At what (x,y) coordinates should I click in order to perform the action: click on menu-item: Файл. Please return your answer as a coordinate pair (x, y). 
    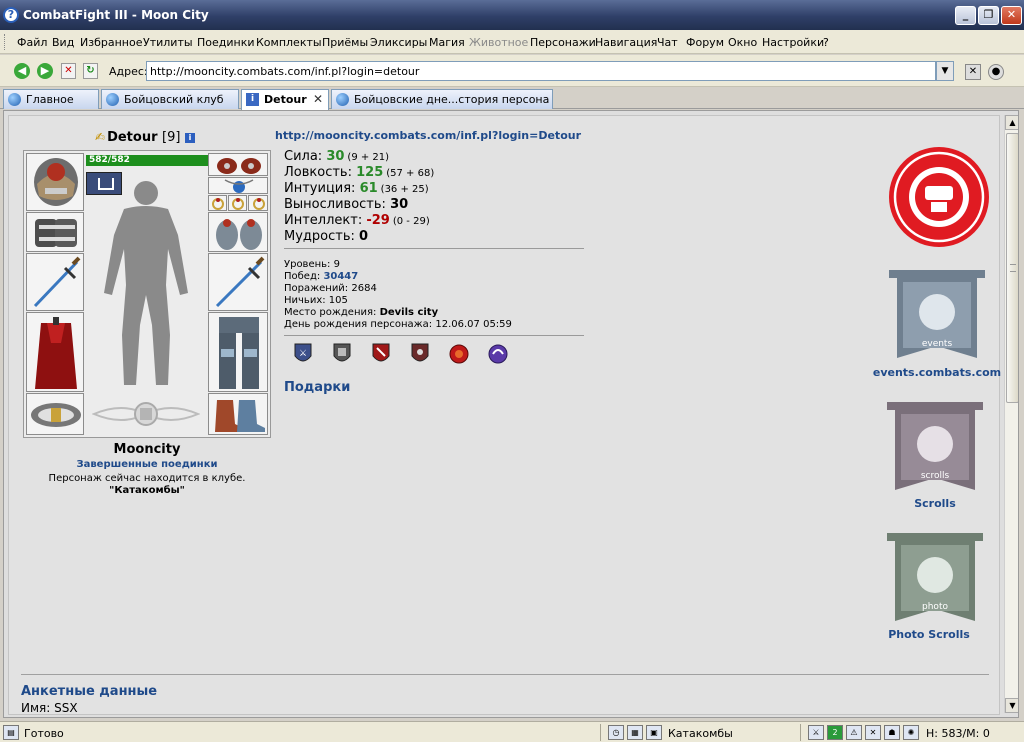
    Looking at the image, I should click on (32, 42).